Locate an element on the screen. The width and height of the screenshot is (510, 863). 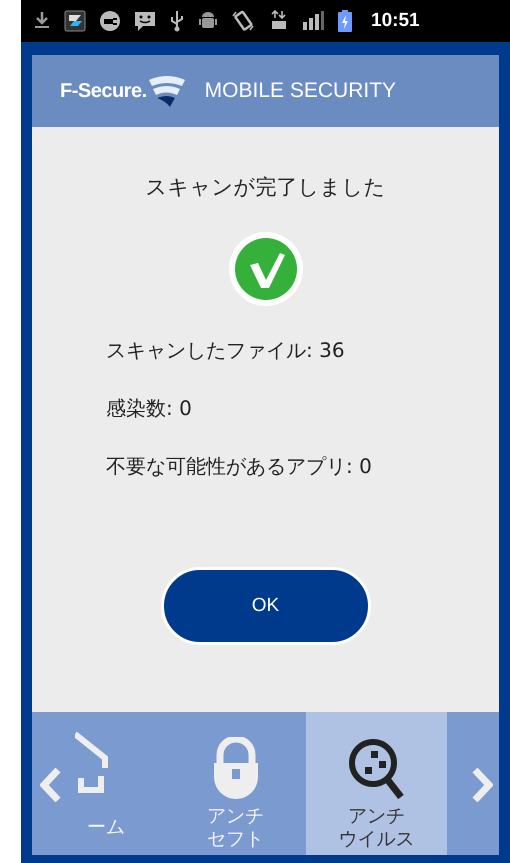
battery-icon is located at coordinates (345, 21).